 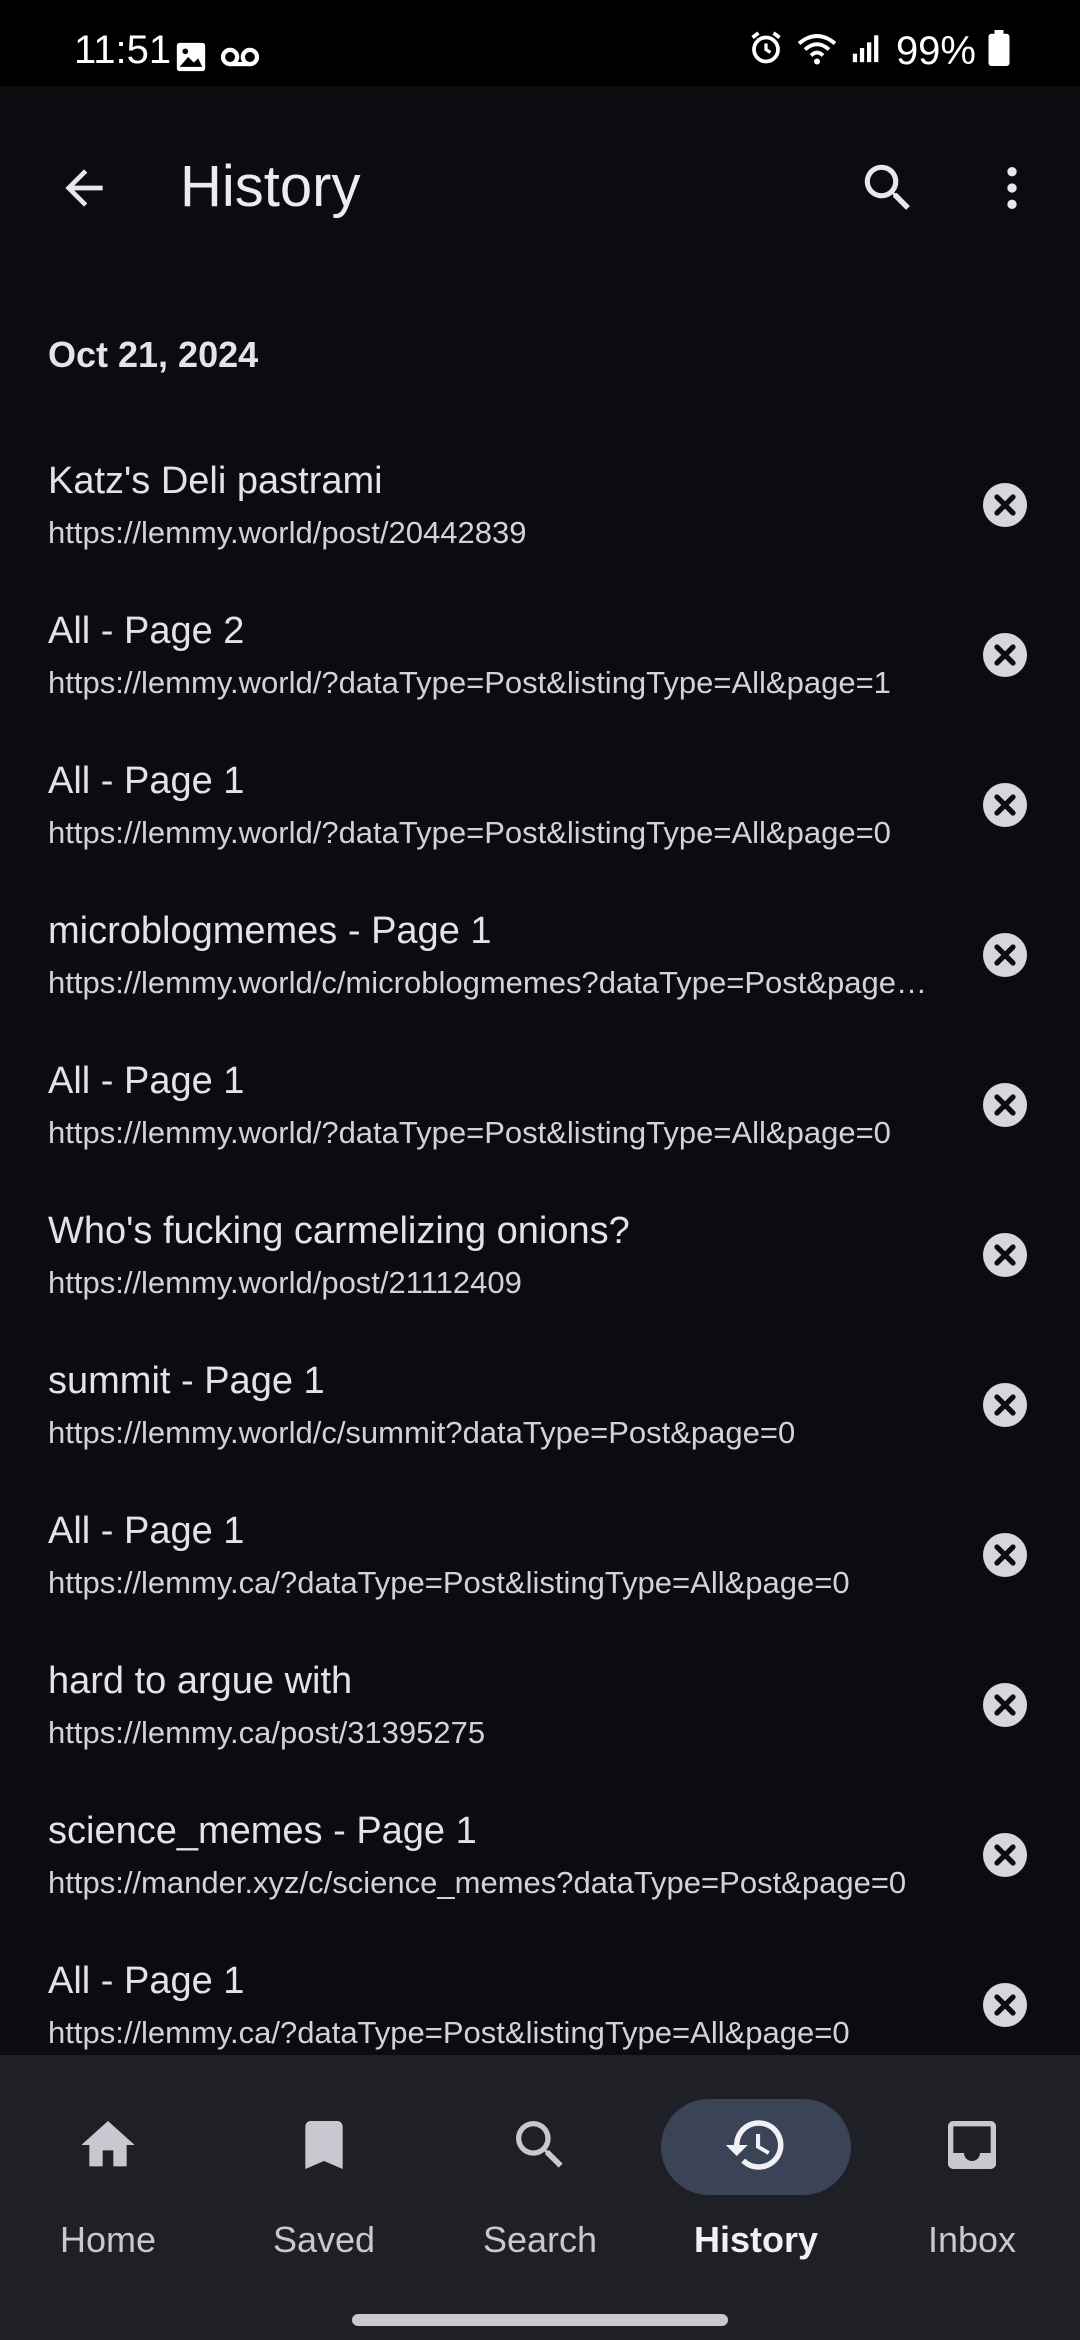 What do you see at coordinates (108, 2201) in the screenshot?
I see `nav-item-home: Home` at bounding box center [108, 2201].